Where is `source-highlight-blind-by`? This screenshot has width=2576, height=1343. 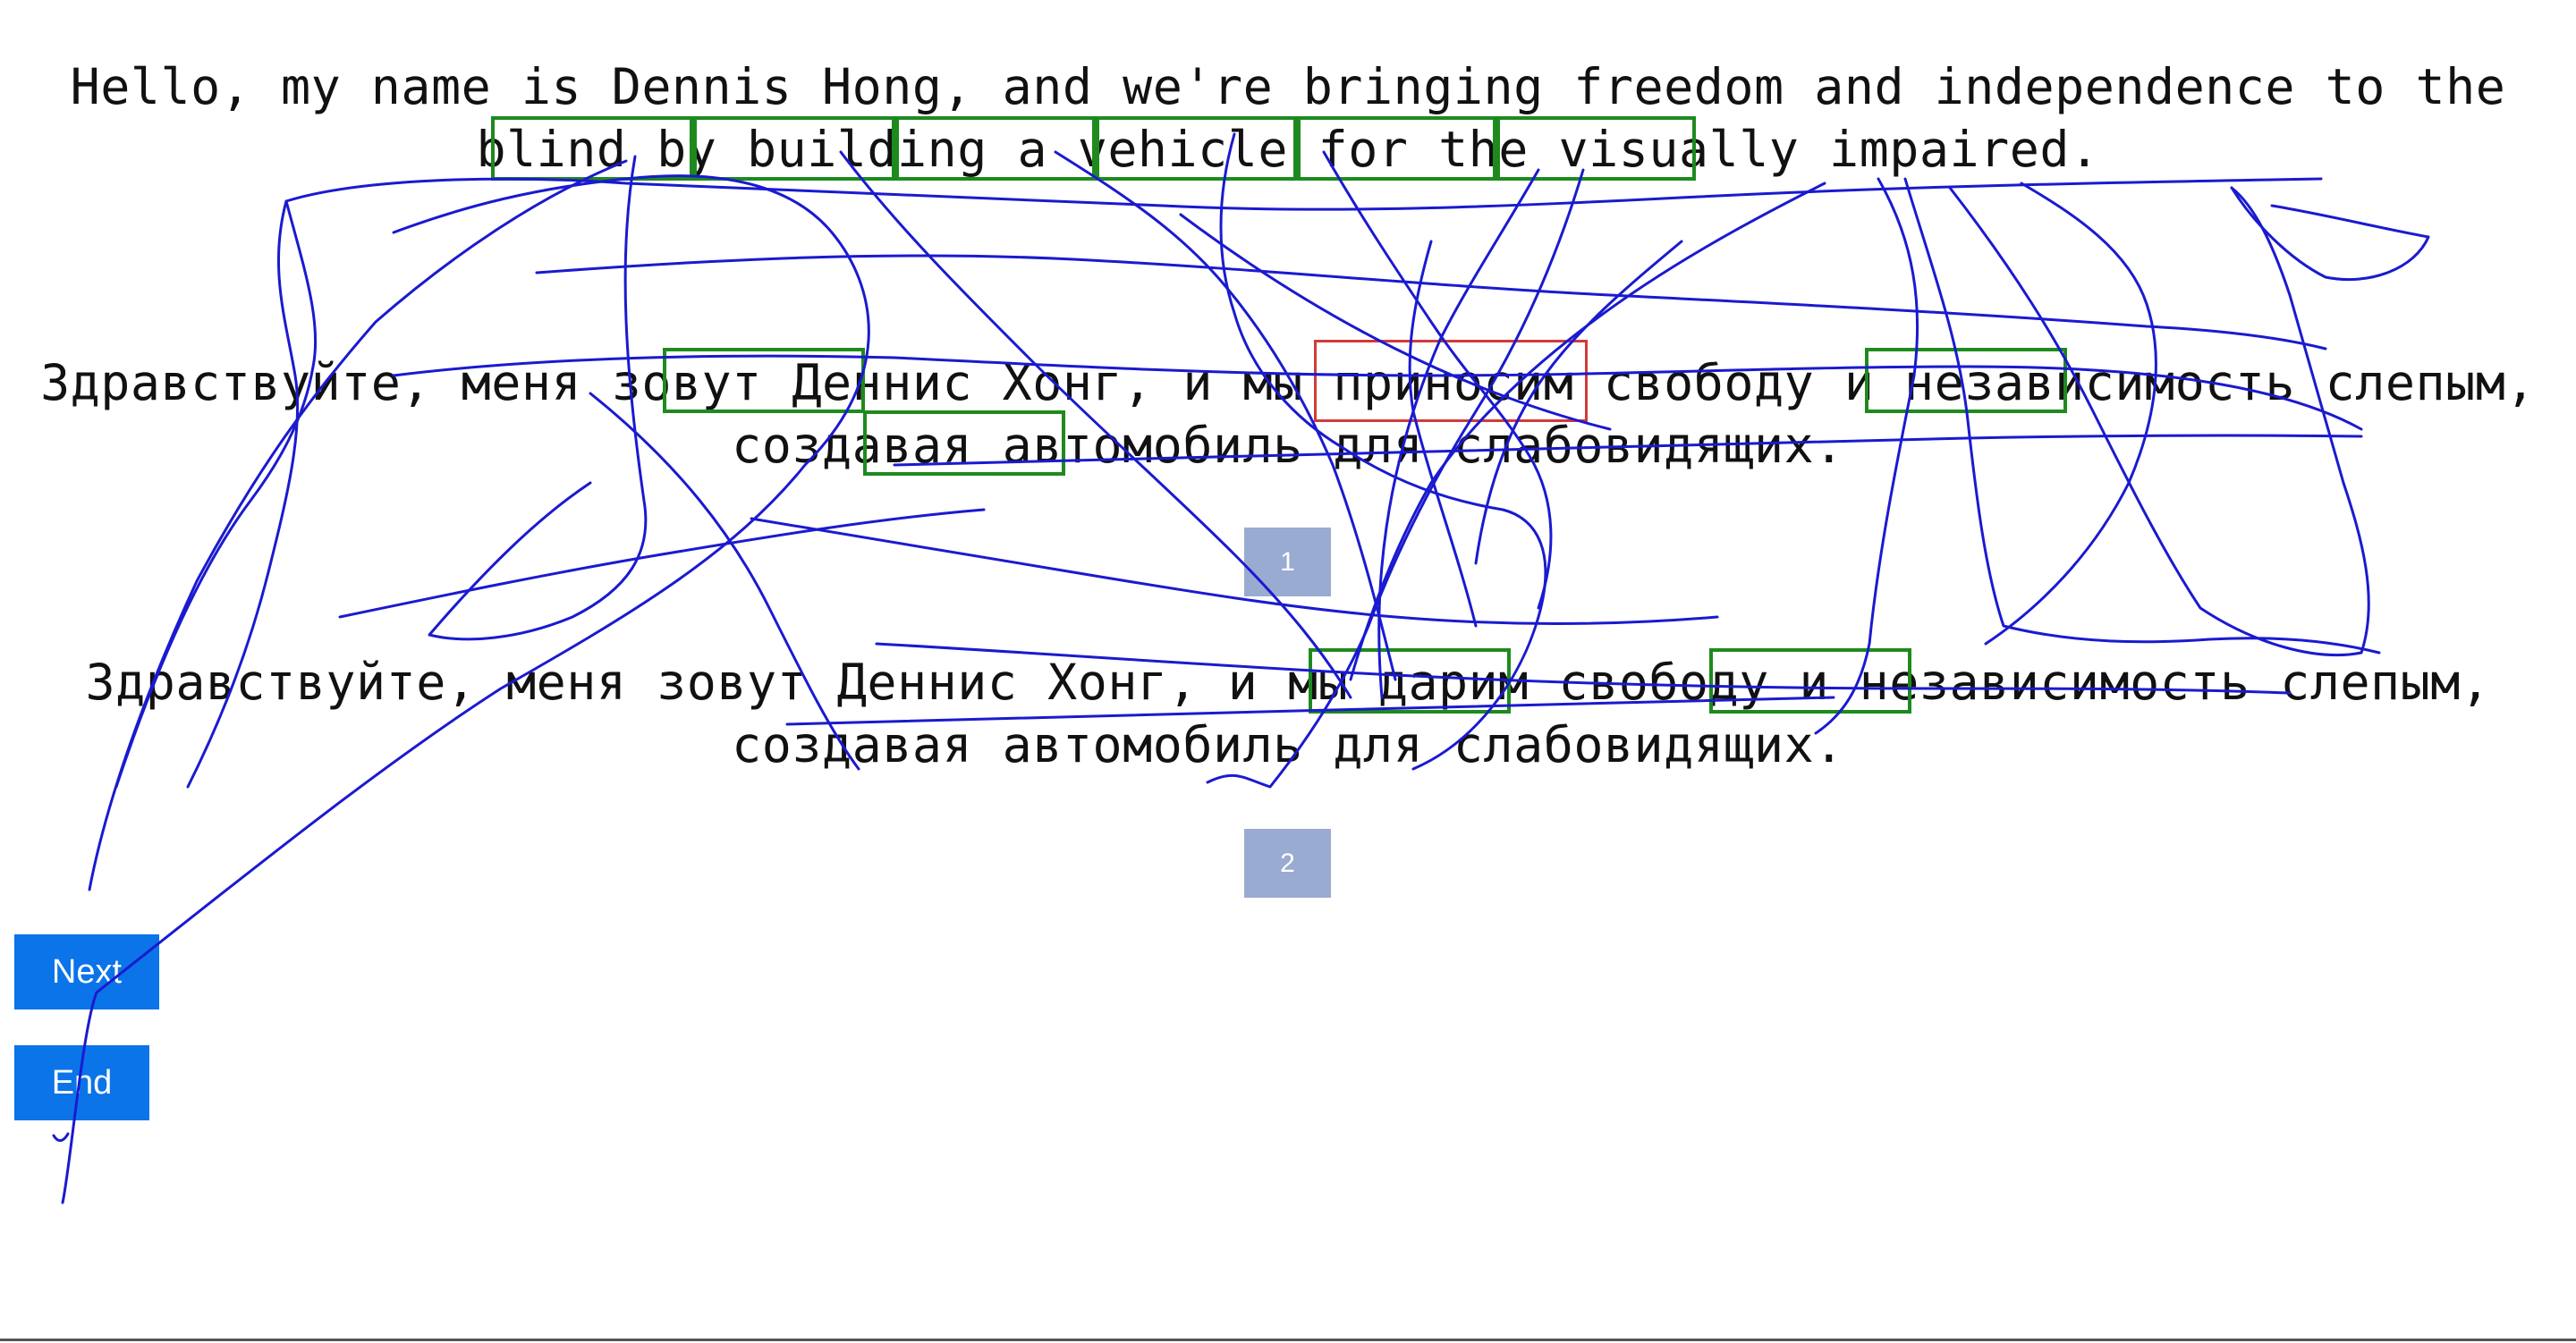 source-highlight-blind-by is located at coordinates (592, 148).